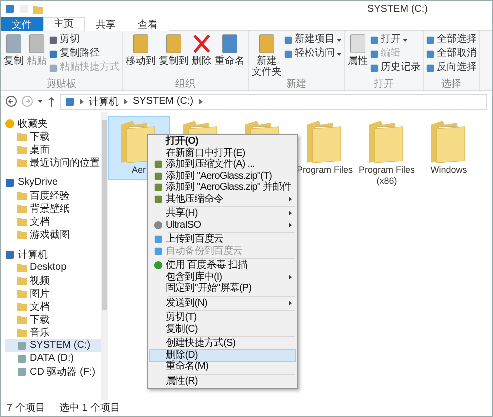 The image size is (493, 417). Describe the element at coordinates (53, 332) in the screenshot. I see `nav-item: 音乐` at that location.